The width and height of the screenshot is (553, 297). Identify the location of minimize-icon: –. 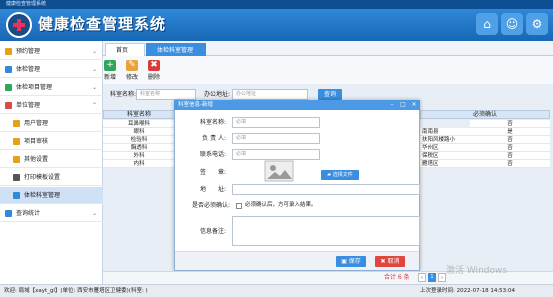
(392, 105).